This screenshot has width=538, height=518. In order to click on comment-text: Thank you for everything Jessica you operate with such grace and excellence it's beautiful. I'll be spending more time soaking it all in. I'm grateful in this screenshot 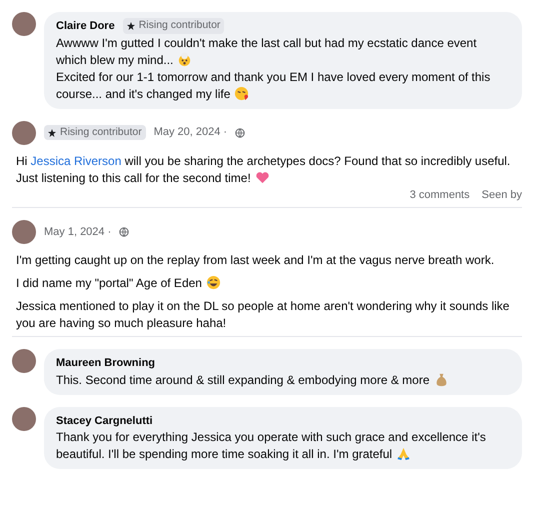, I will do `click(271, 446)`.